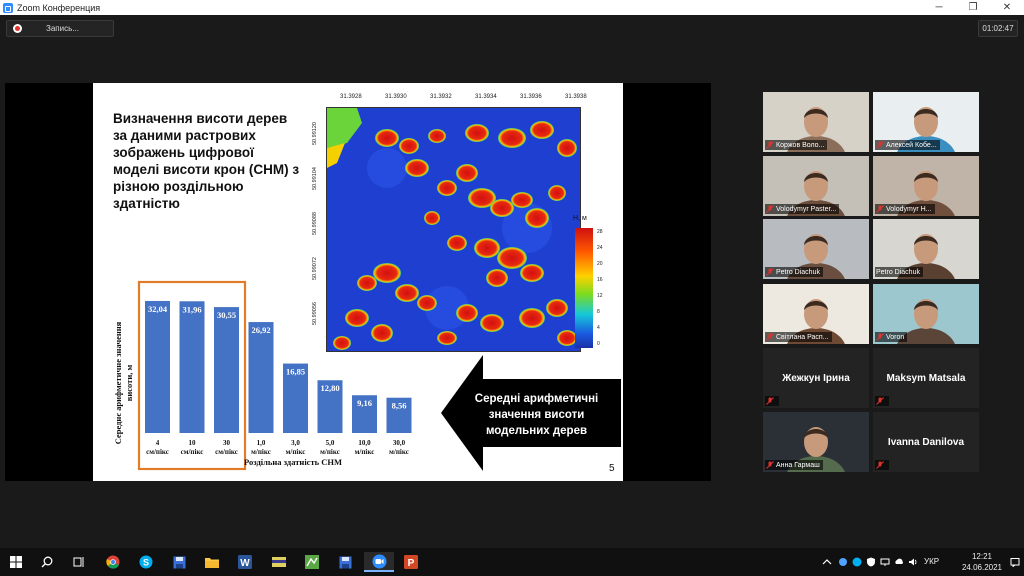 This screenshot has width=1024, height=576. Describe the element at coordinates (600, 280) in the screenshot. I see `colorbar-tick: 16` at that location.